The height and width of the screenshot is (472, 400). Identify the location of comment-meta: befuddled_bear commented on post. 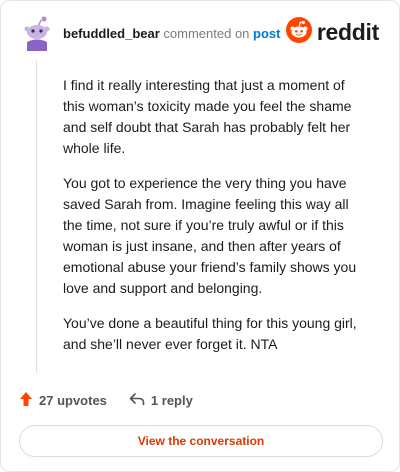
(172, 33).